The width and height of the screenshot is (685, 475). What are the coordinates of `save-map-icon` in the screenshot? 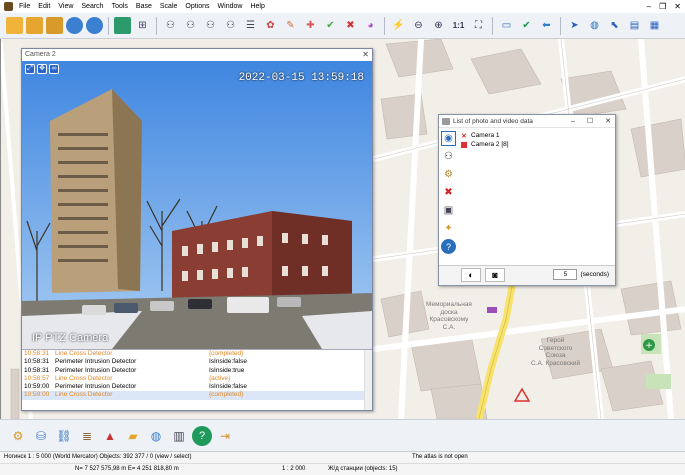 It's located at (54, 25).